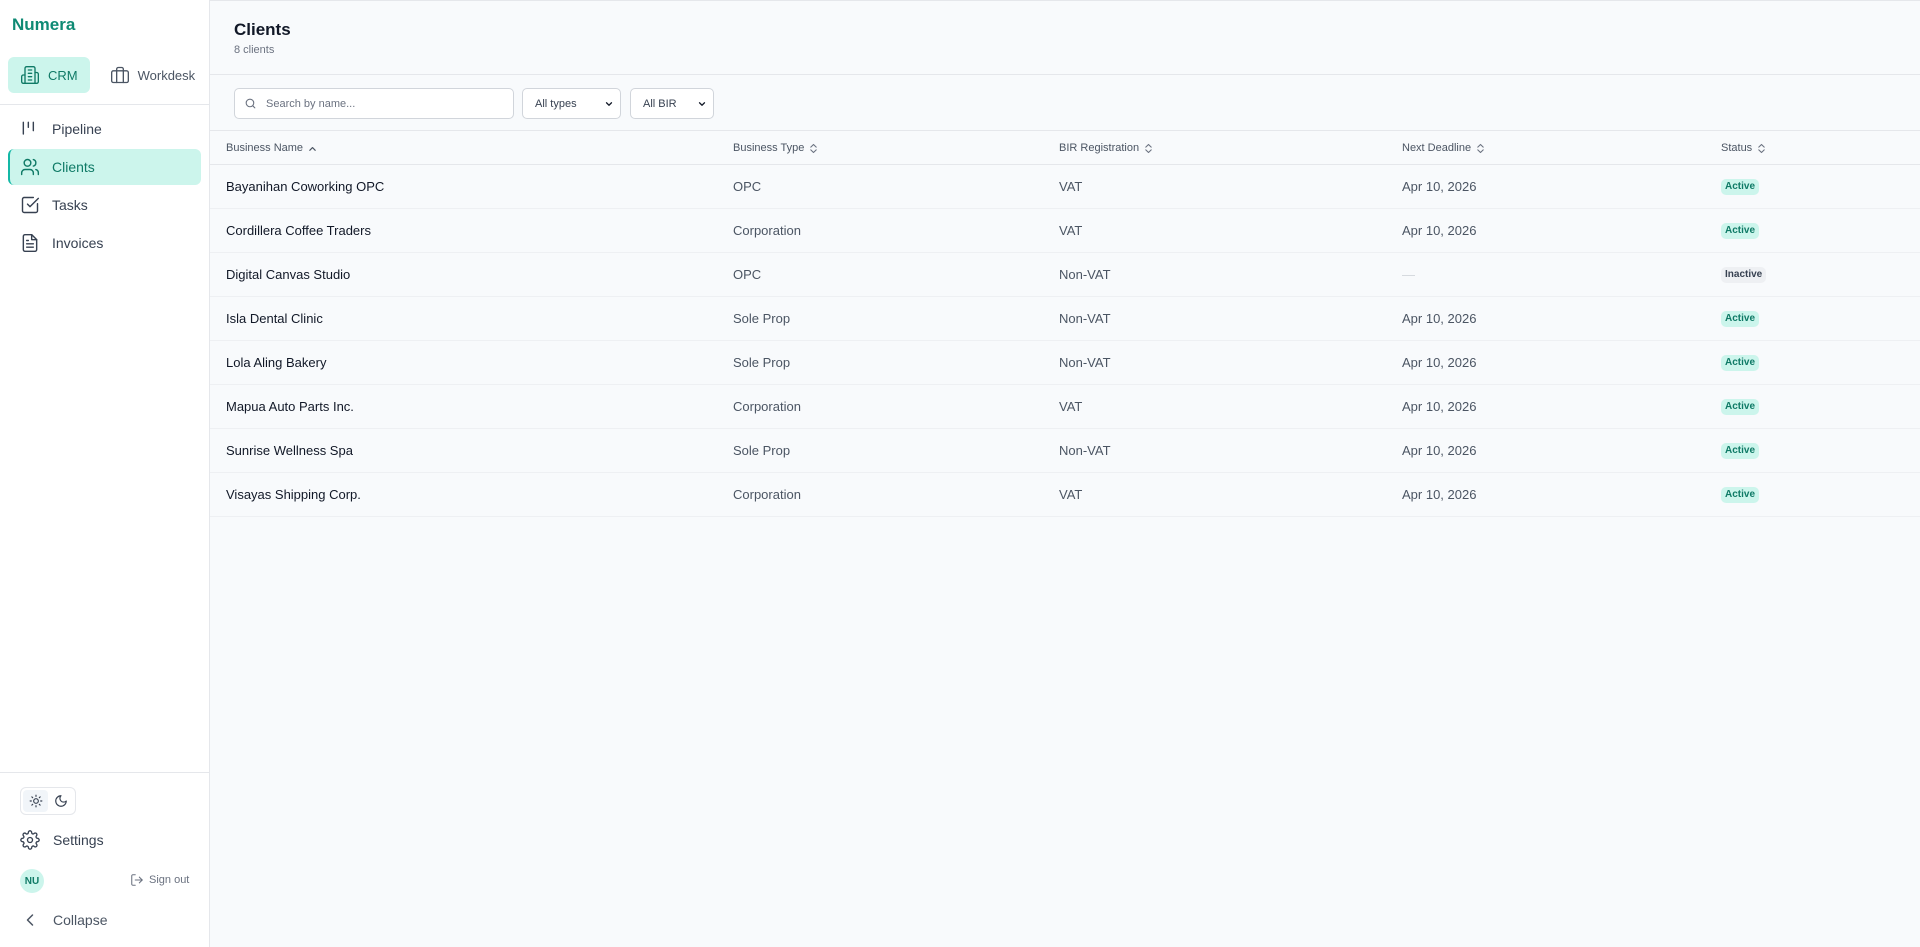 The height and width of the screenshot is (947, 1920). Describe the element at coordinates (305, 186) in the screenshot. I see `cell-business-name: Bayanihan Coworking OPC` at that location.